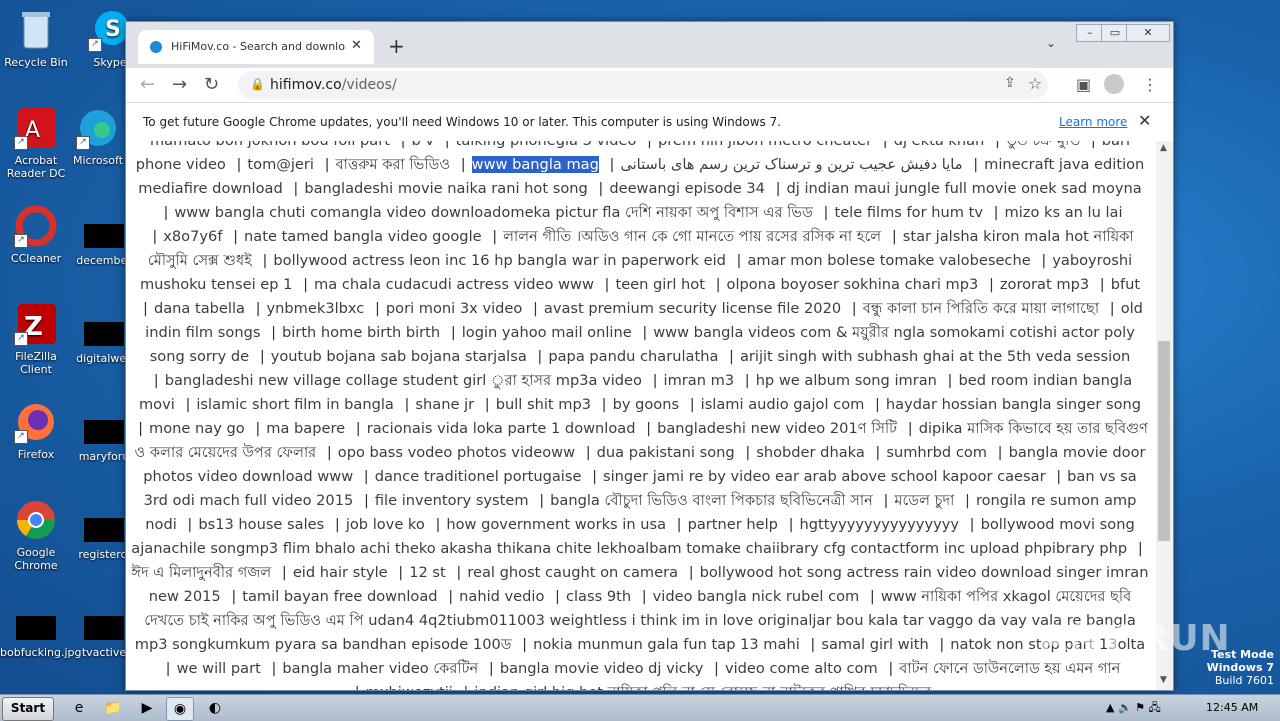 Image resolution: width=1280 pixels, height=721 pixels. I want to click on tag-link: bangla maher video কেরটিন, so click(380, 668).